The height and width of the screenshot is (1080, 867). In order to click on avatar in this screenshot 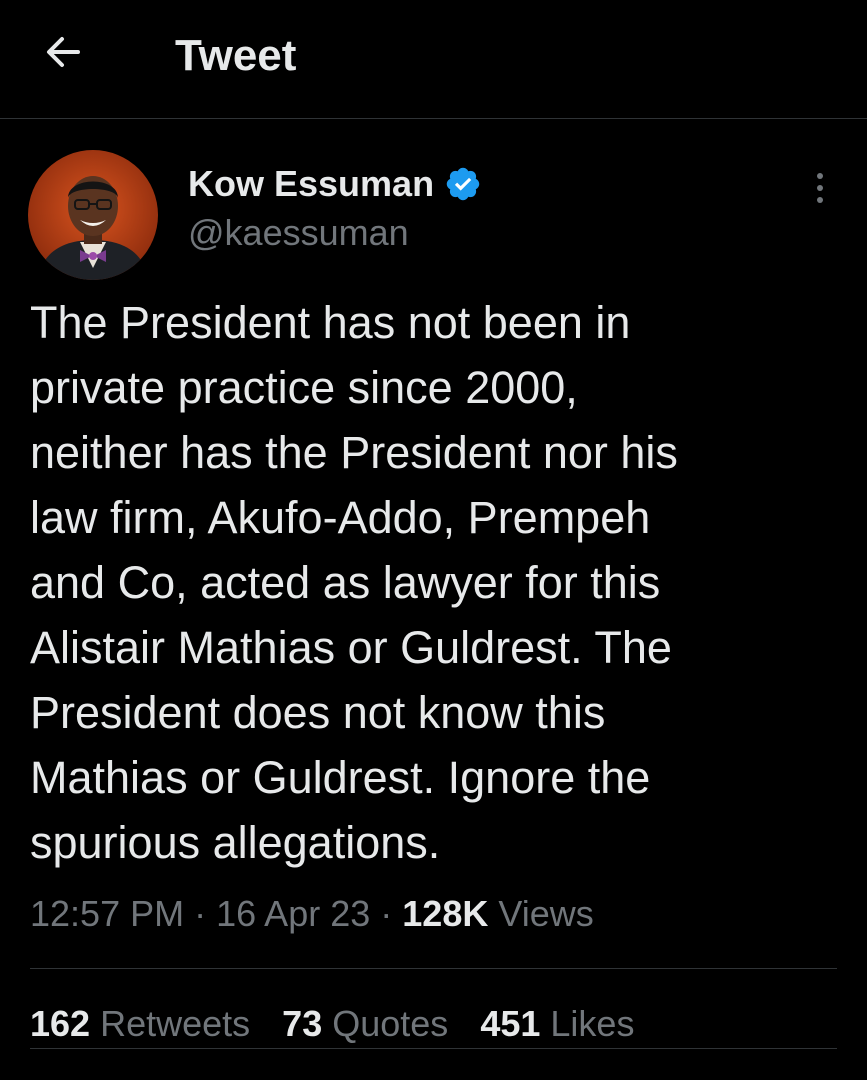, I will do `click(93, 215)`.